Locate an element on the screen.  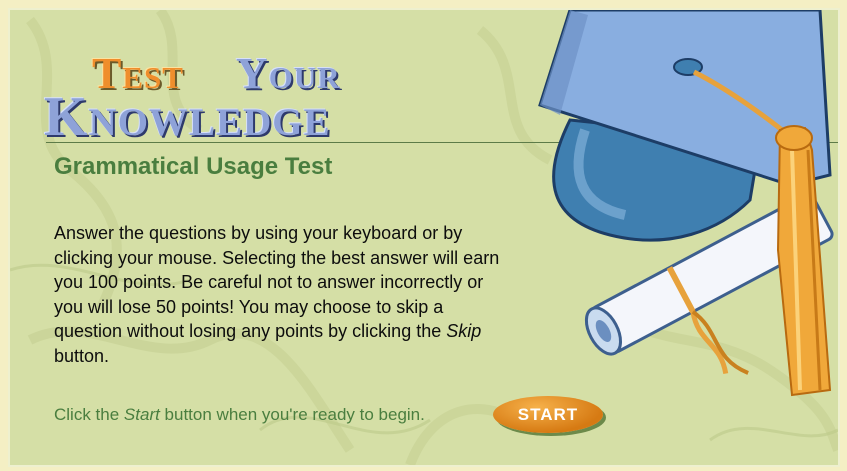
title-word-knowledge: Knowledge is located at coordinates (187, 117).